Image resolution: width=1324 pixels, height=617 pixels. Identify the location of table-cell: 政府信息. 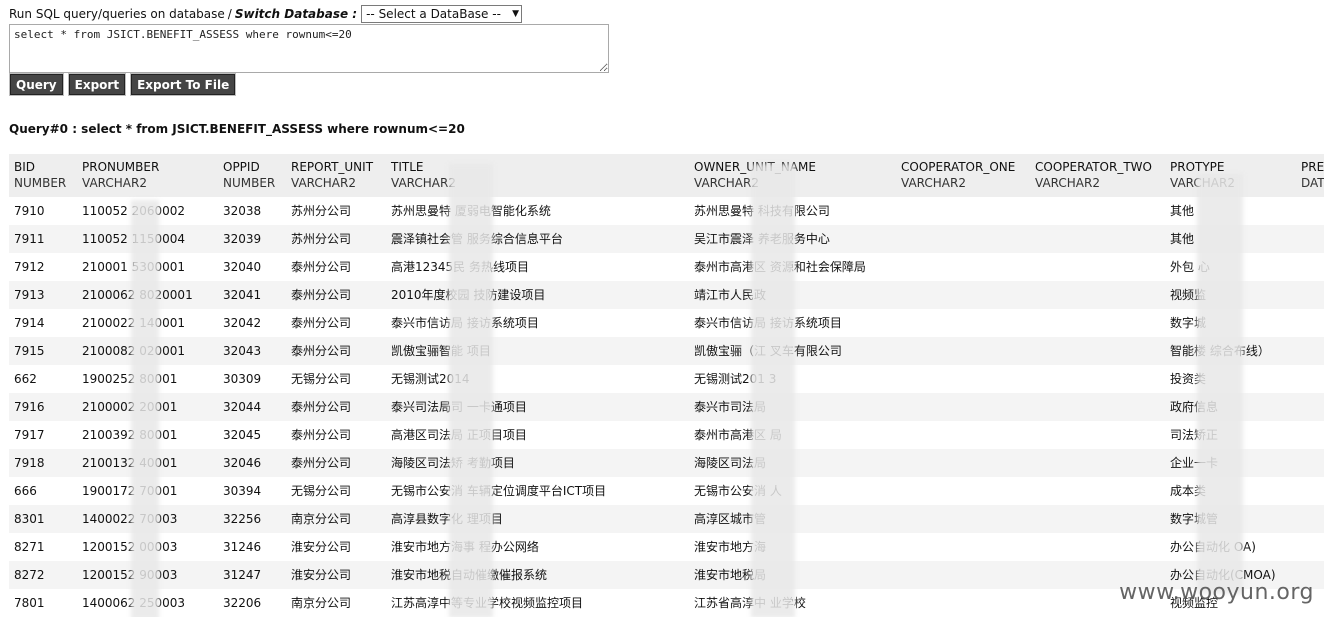
(1230, 407).